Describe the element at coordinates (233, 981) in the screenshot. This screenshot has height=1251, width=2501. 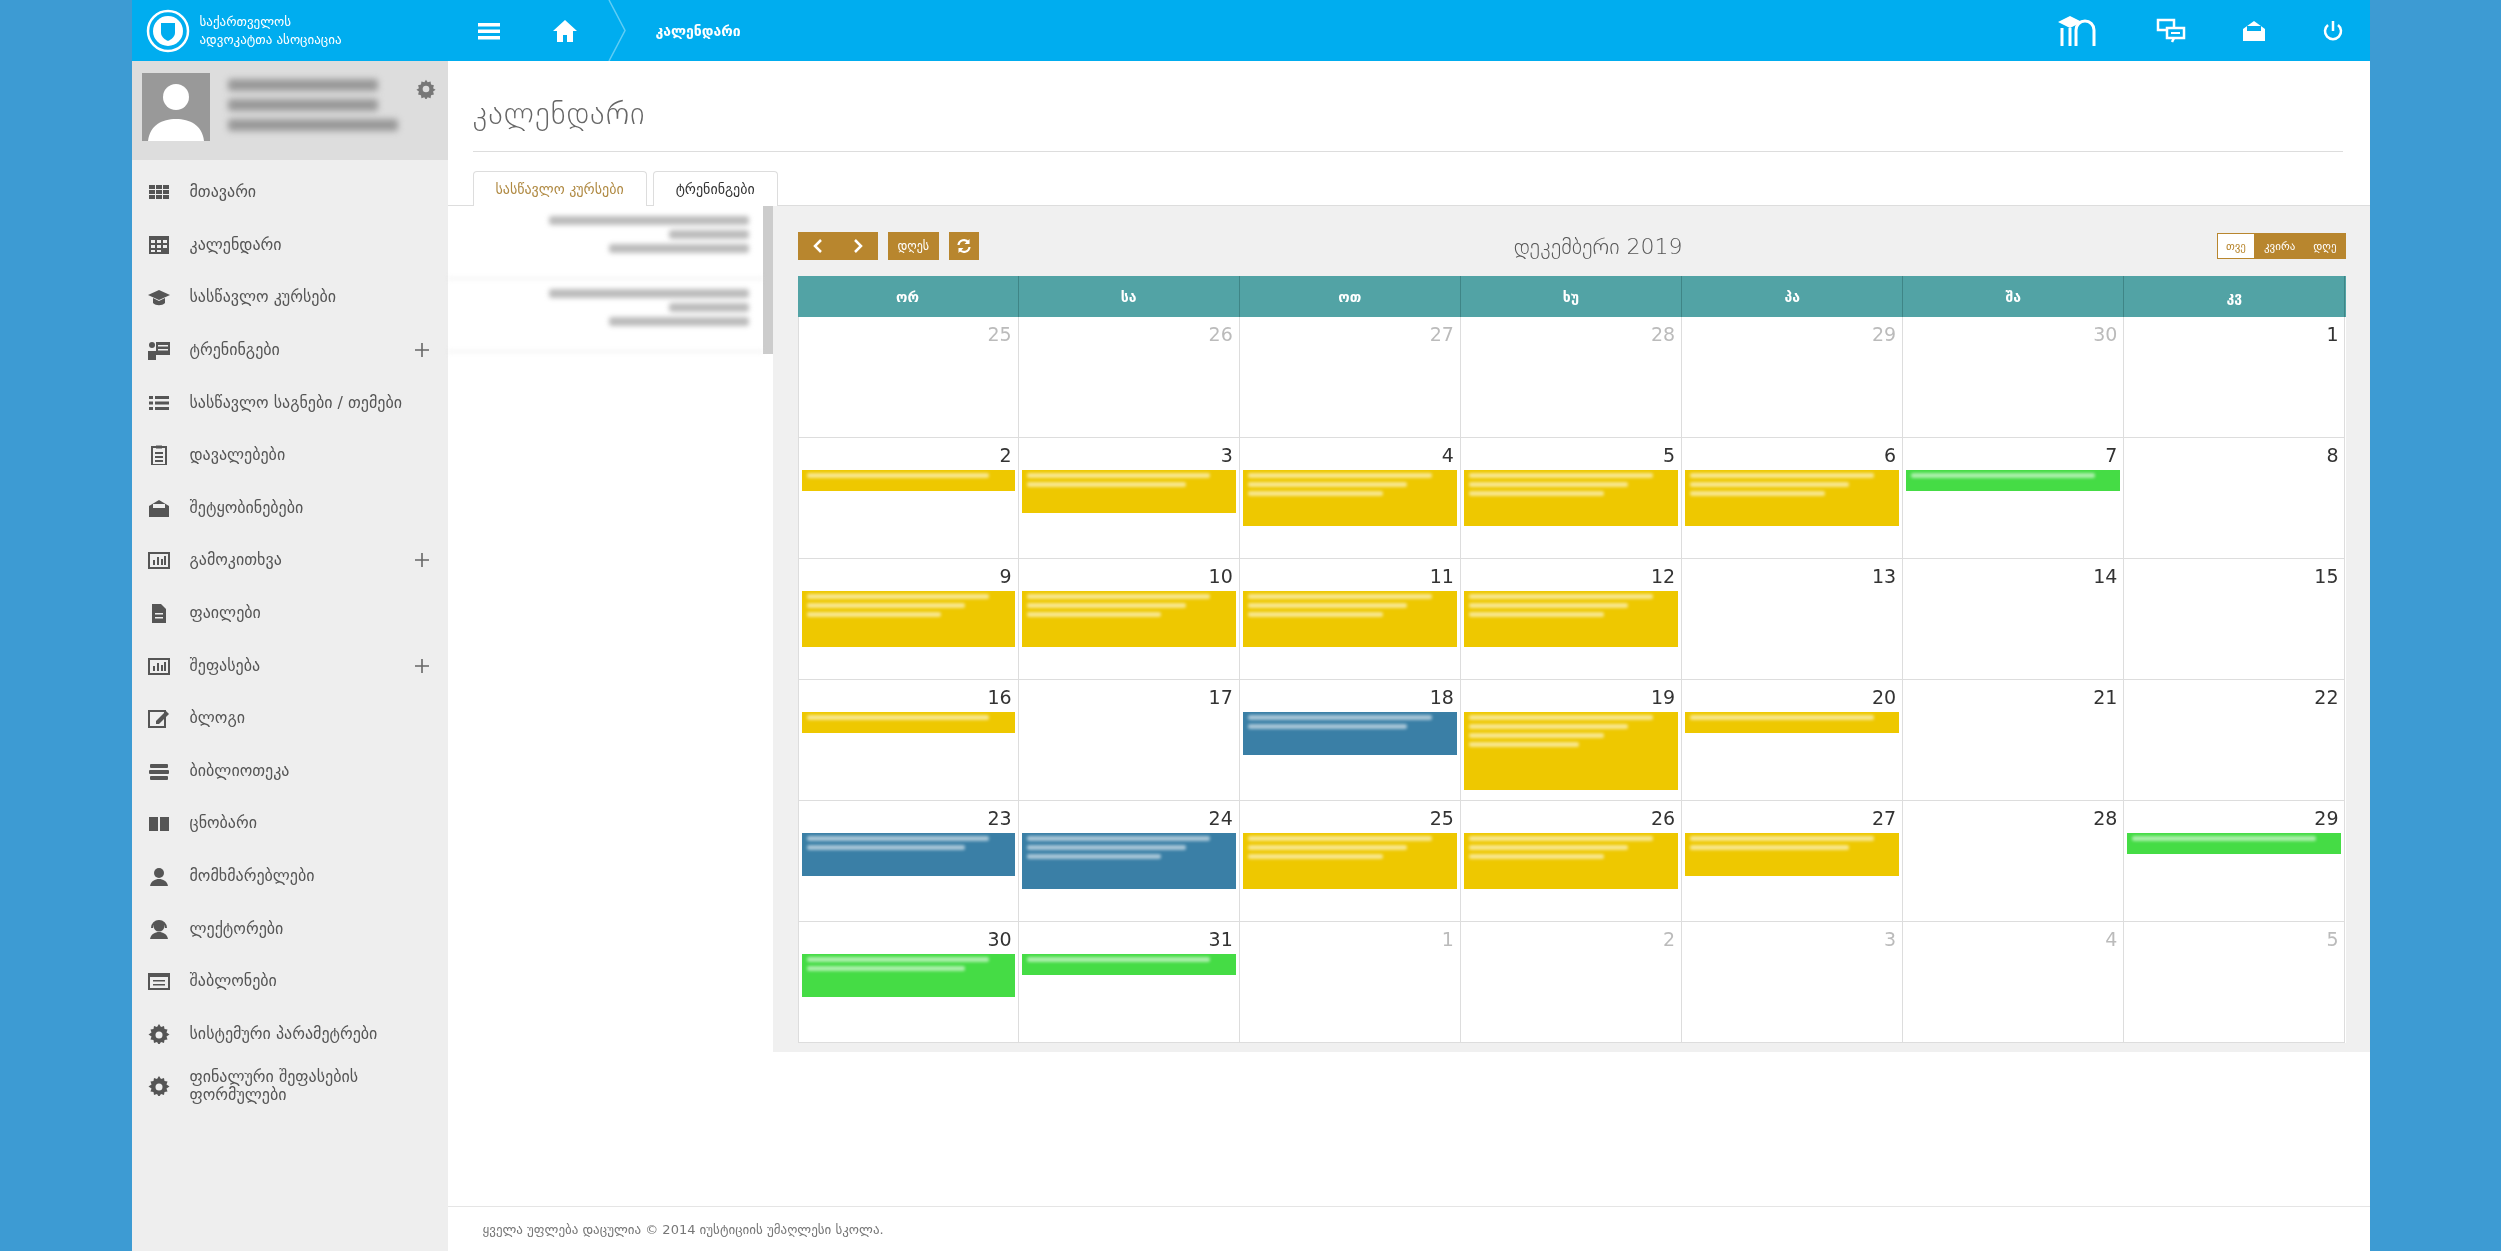
I see `sidebar-item-label: შაბლონები` at that location.